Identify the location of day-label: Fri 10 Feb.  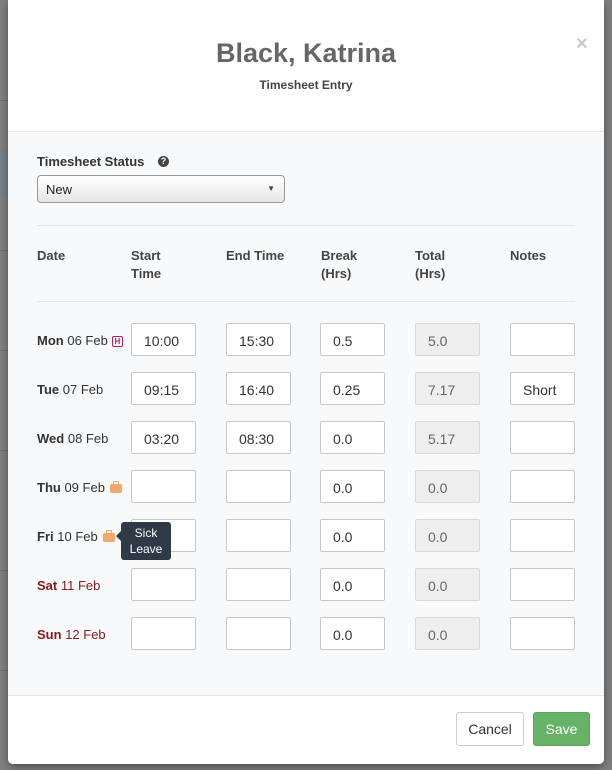
(76, 536).